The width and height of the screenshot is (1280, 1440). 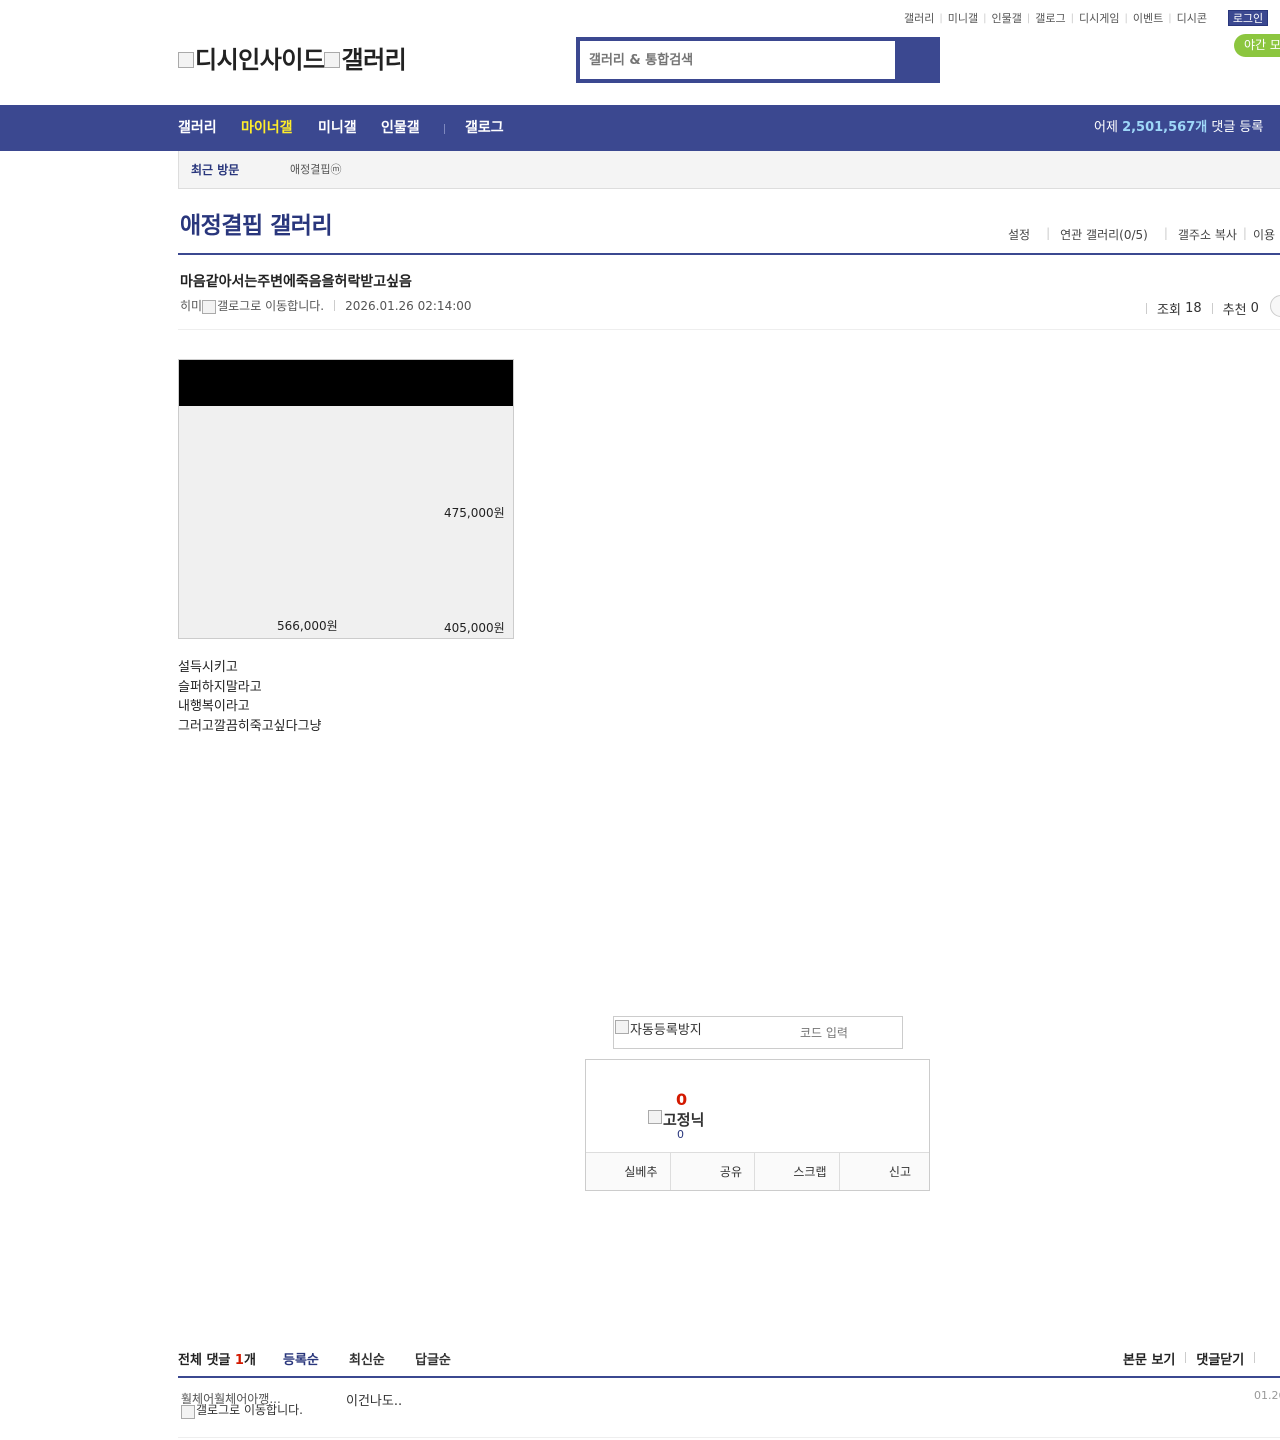 I want to click on toplink-persongall: 인물갤, so click(x=1007, y=18).